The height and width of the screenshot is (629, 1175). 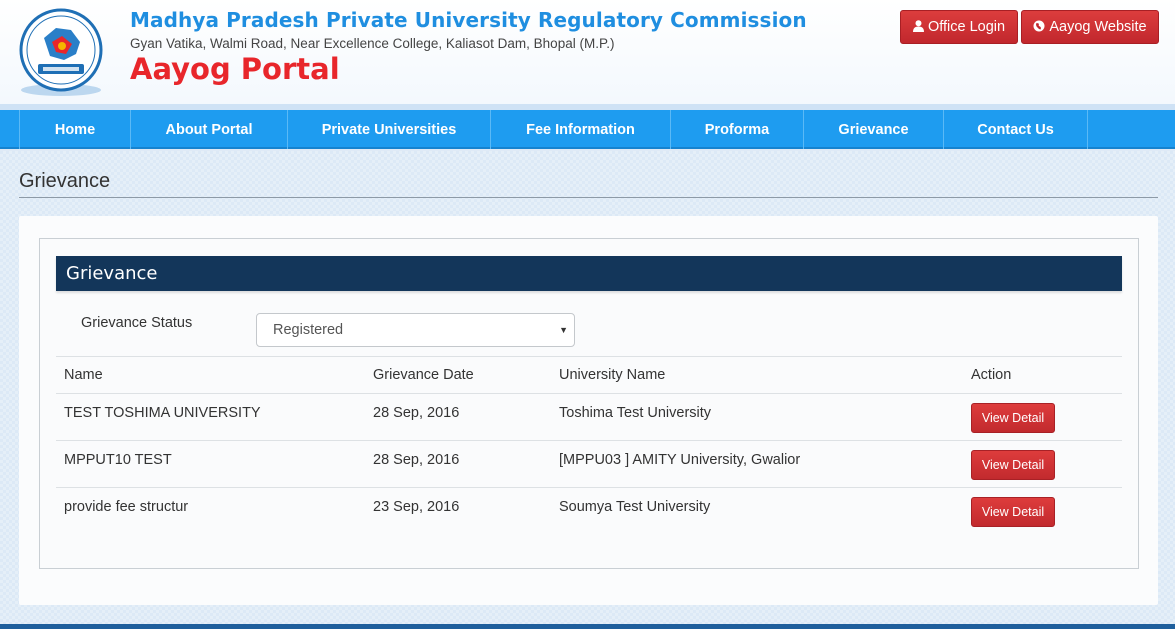 I want to click on cell-name: provide fee structur, so click(x=126, y=507).